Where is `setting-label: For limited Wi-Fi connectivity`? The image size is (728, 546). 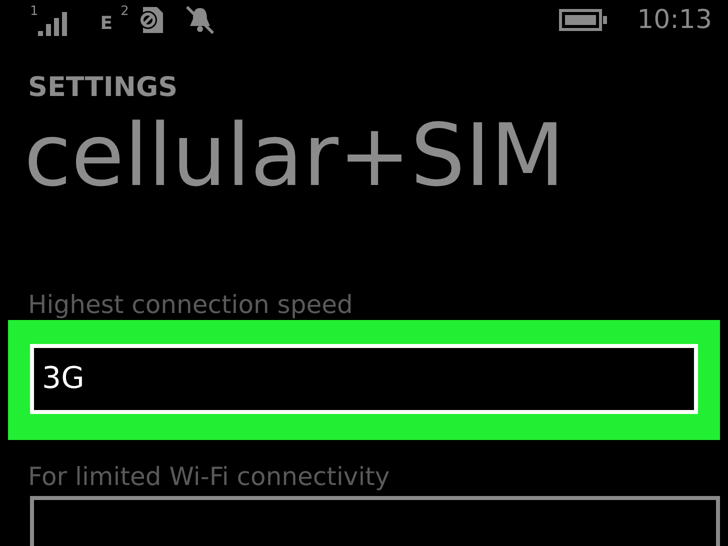
setting-label: For limited Wi-Fi connectivity is located at coordinates (209, 476).